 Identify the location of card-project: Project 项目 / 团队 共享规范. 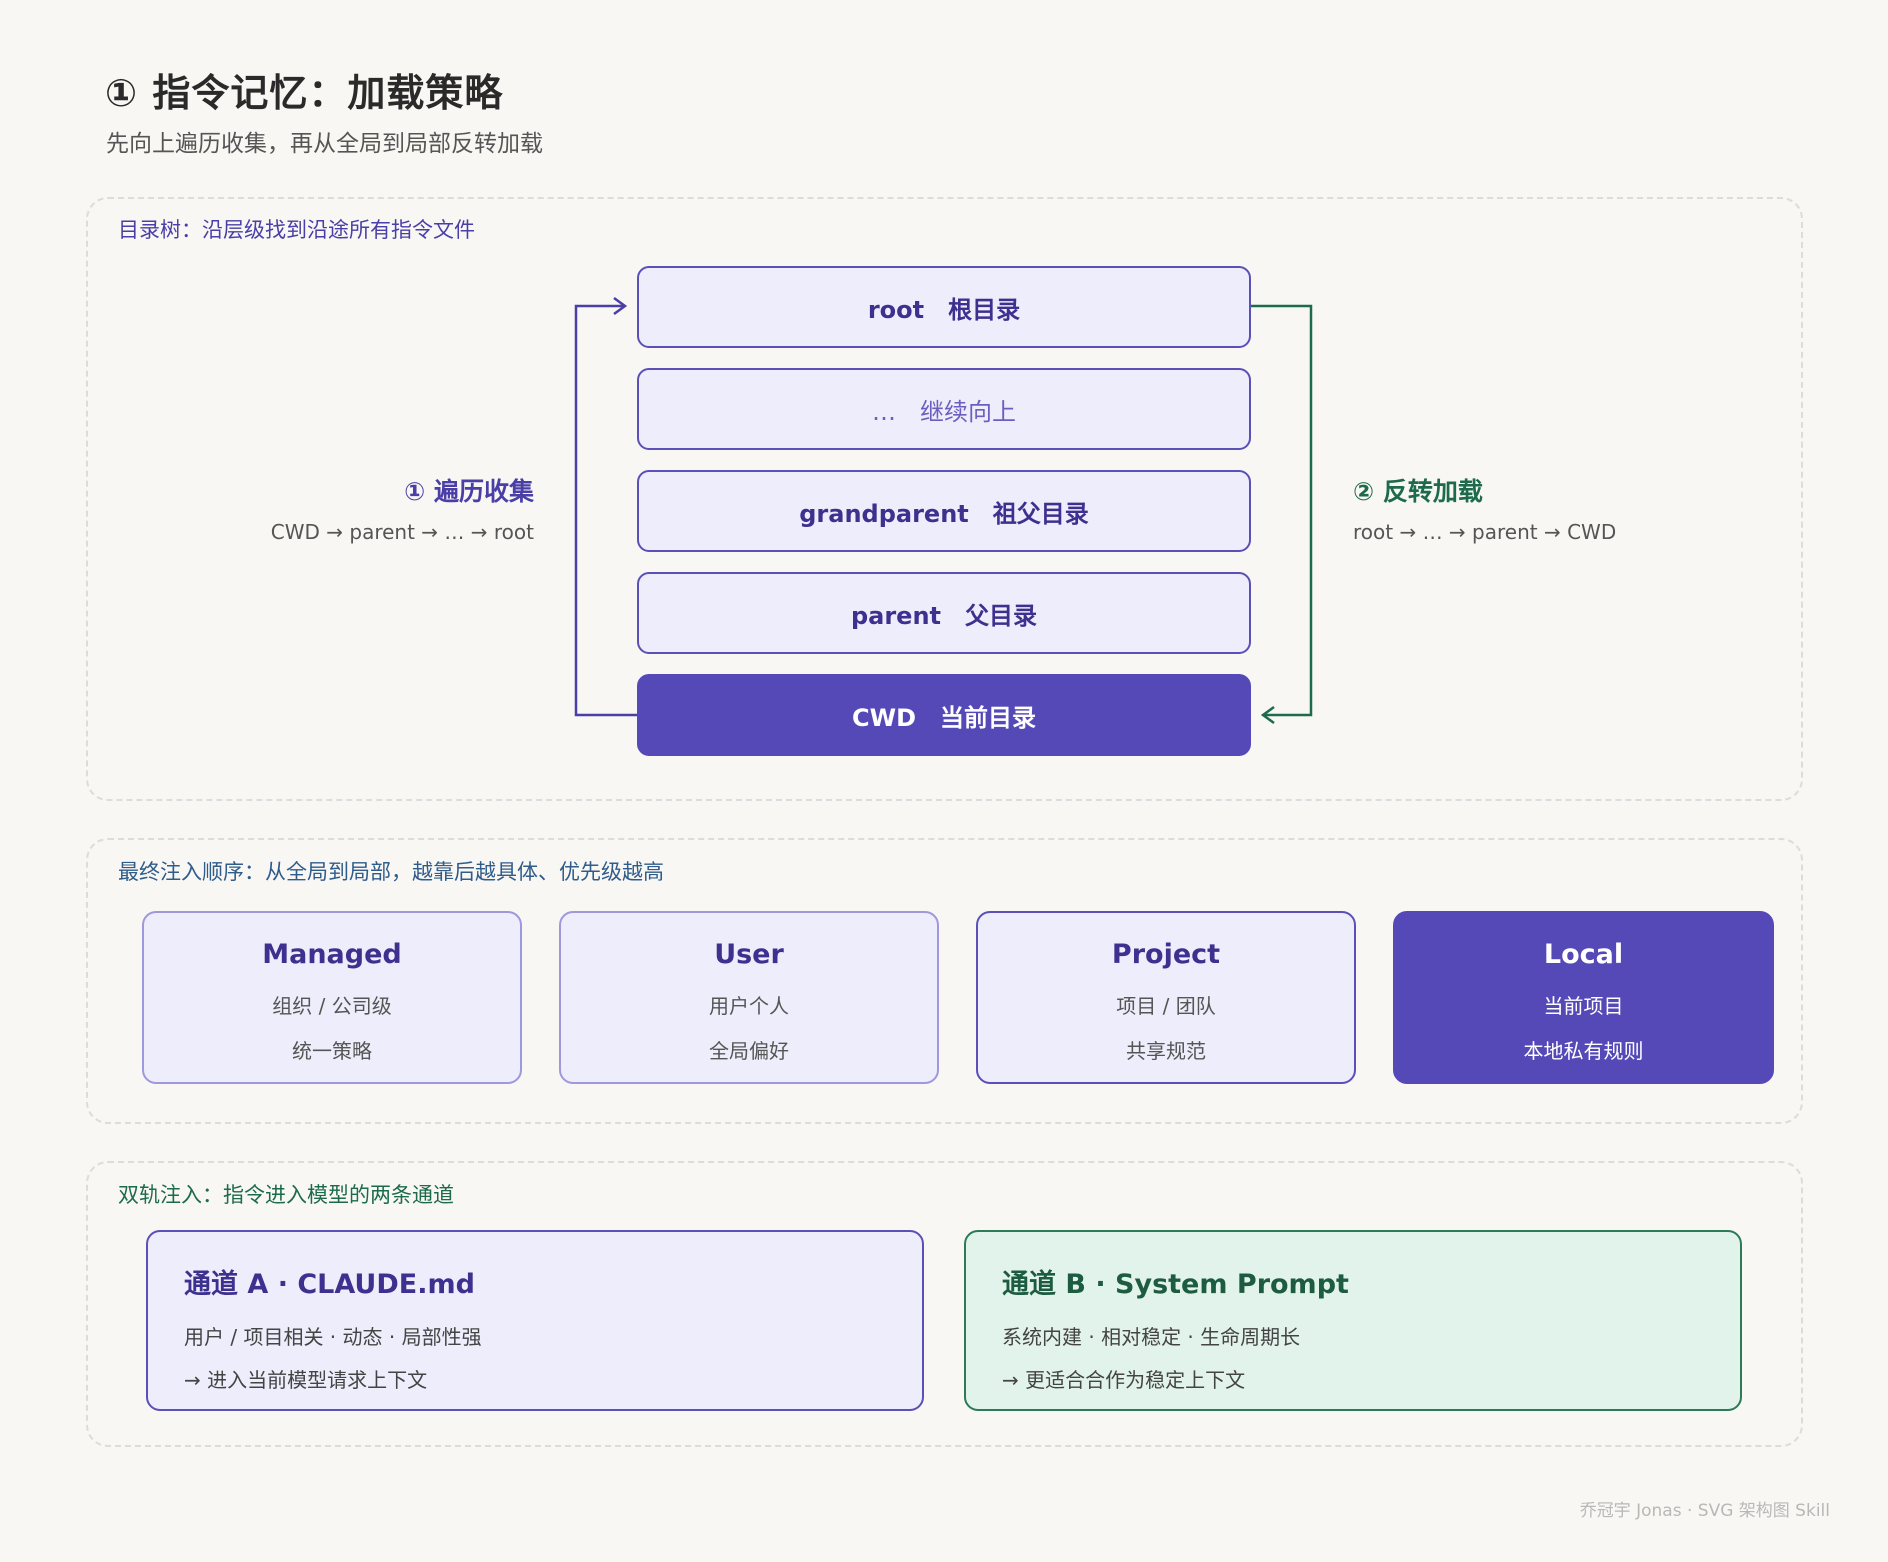
(1166, 997).